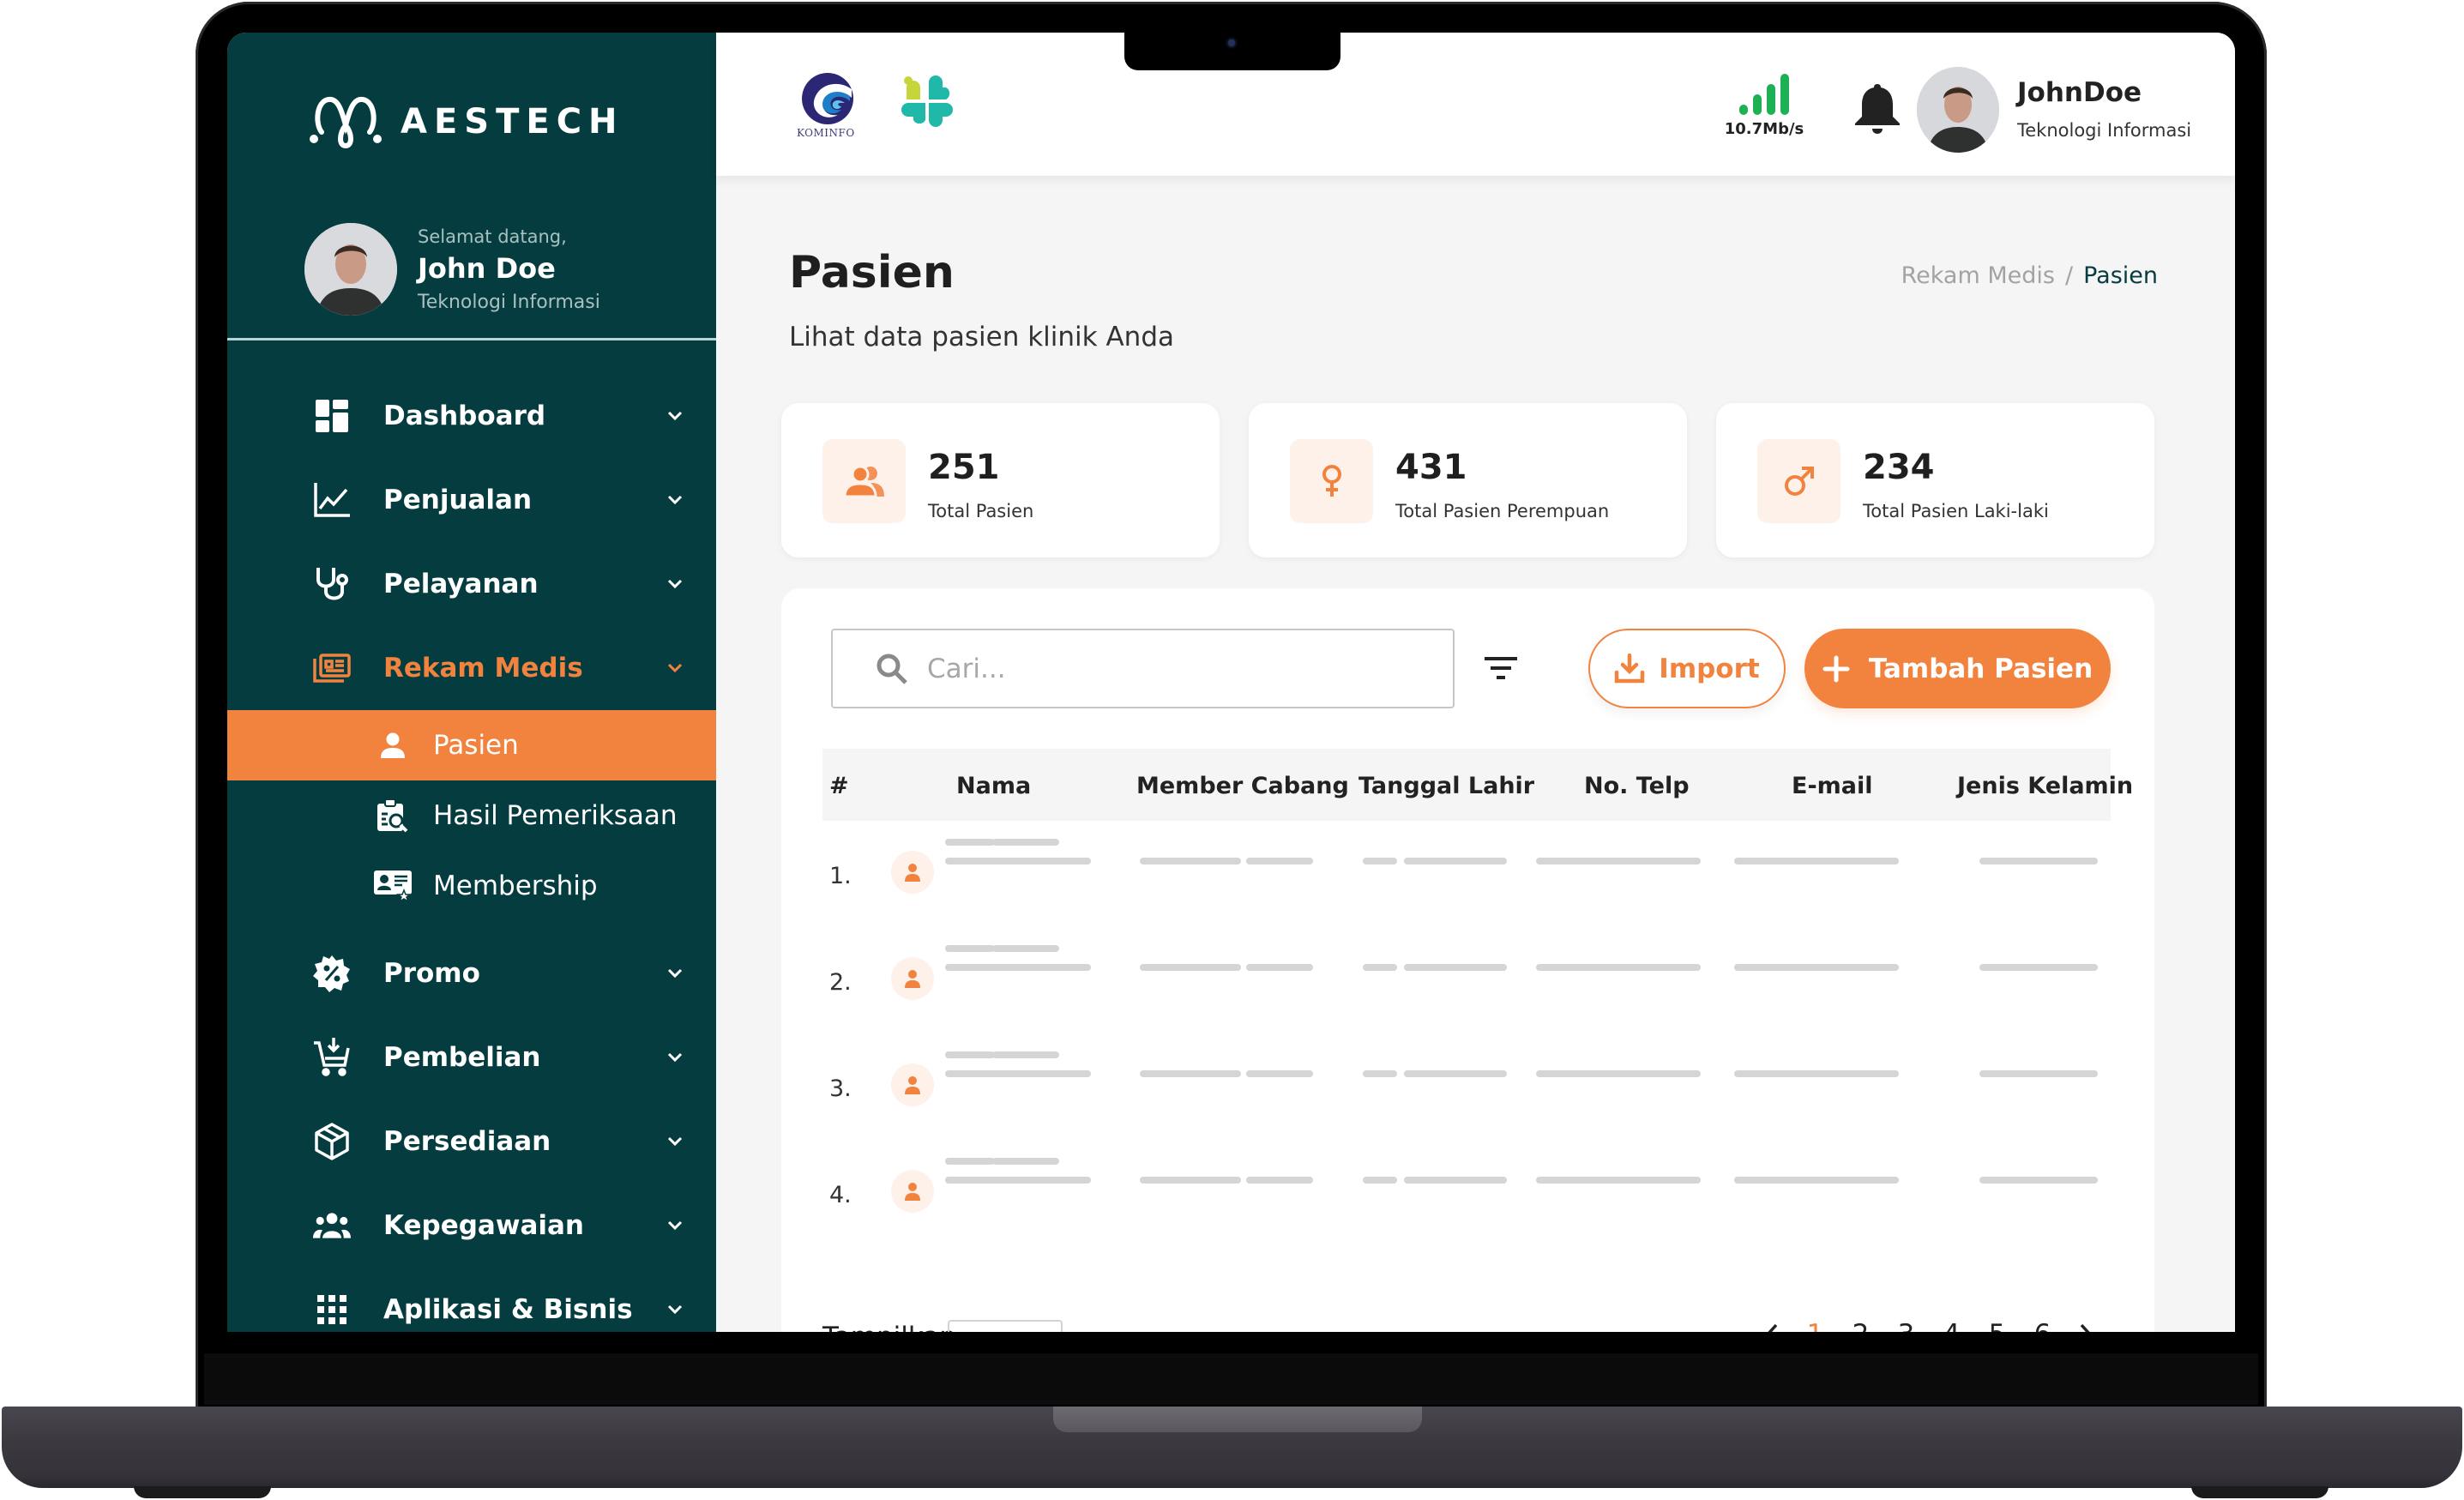  I want to click on page-size-value: 9, so click(981, 1331).